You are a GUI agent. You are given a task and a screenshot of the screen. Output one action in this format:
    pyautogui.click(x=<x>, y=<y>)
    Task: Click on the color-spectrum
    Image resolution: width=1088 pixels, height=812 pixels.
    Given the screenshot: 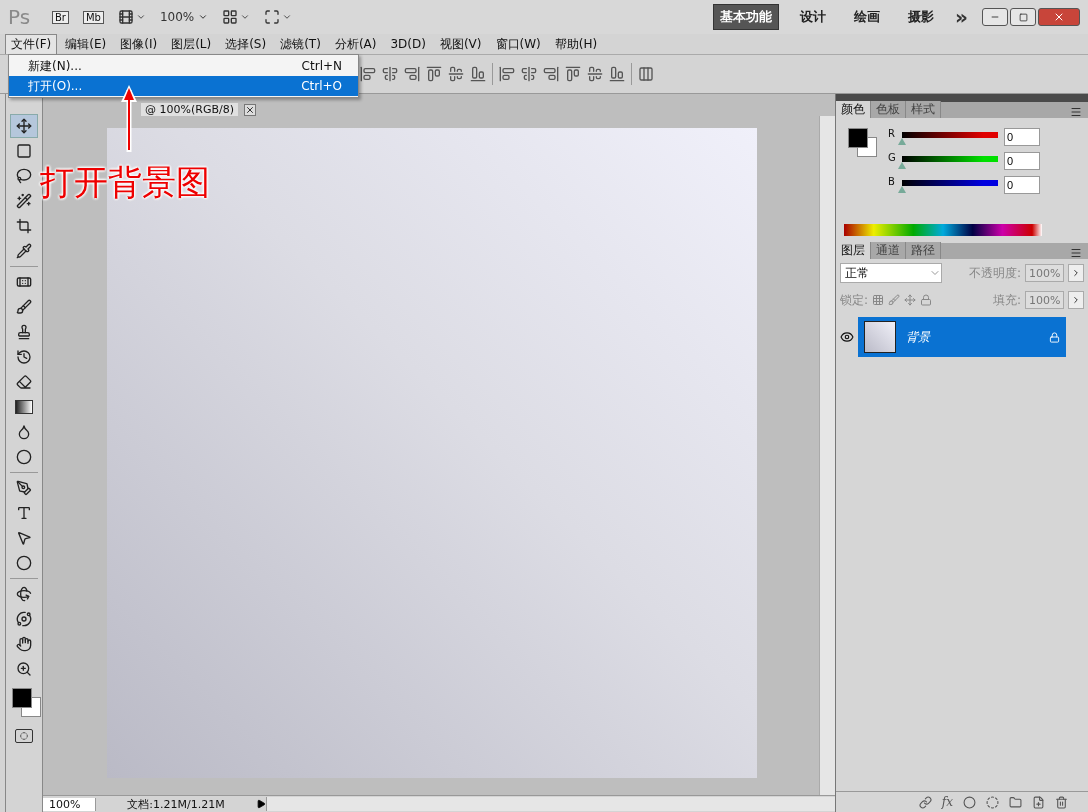 What is the action you would take?
    pyautogui.click(x=943, y=230)
    